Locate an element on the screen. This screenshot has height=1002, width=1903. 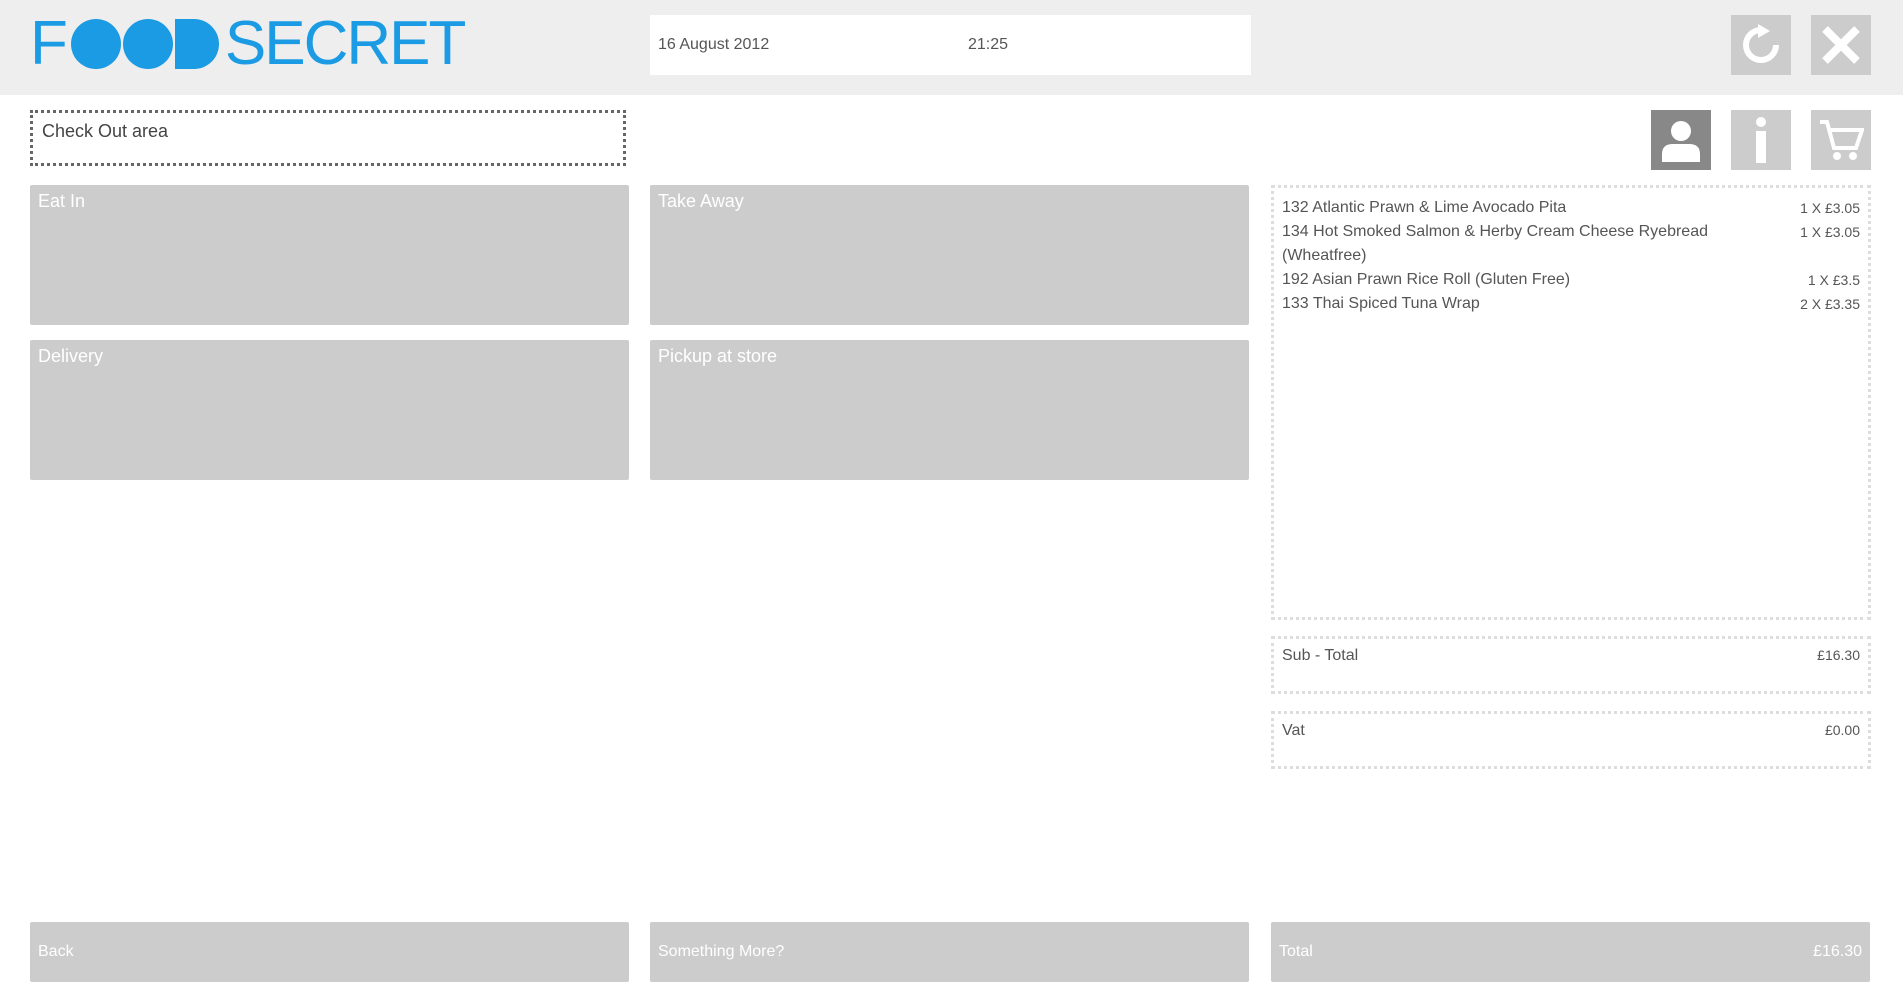
user-icon is located at coordinates (1681, 141).